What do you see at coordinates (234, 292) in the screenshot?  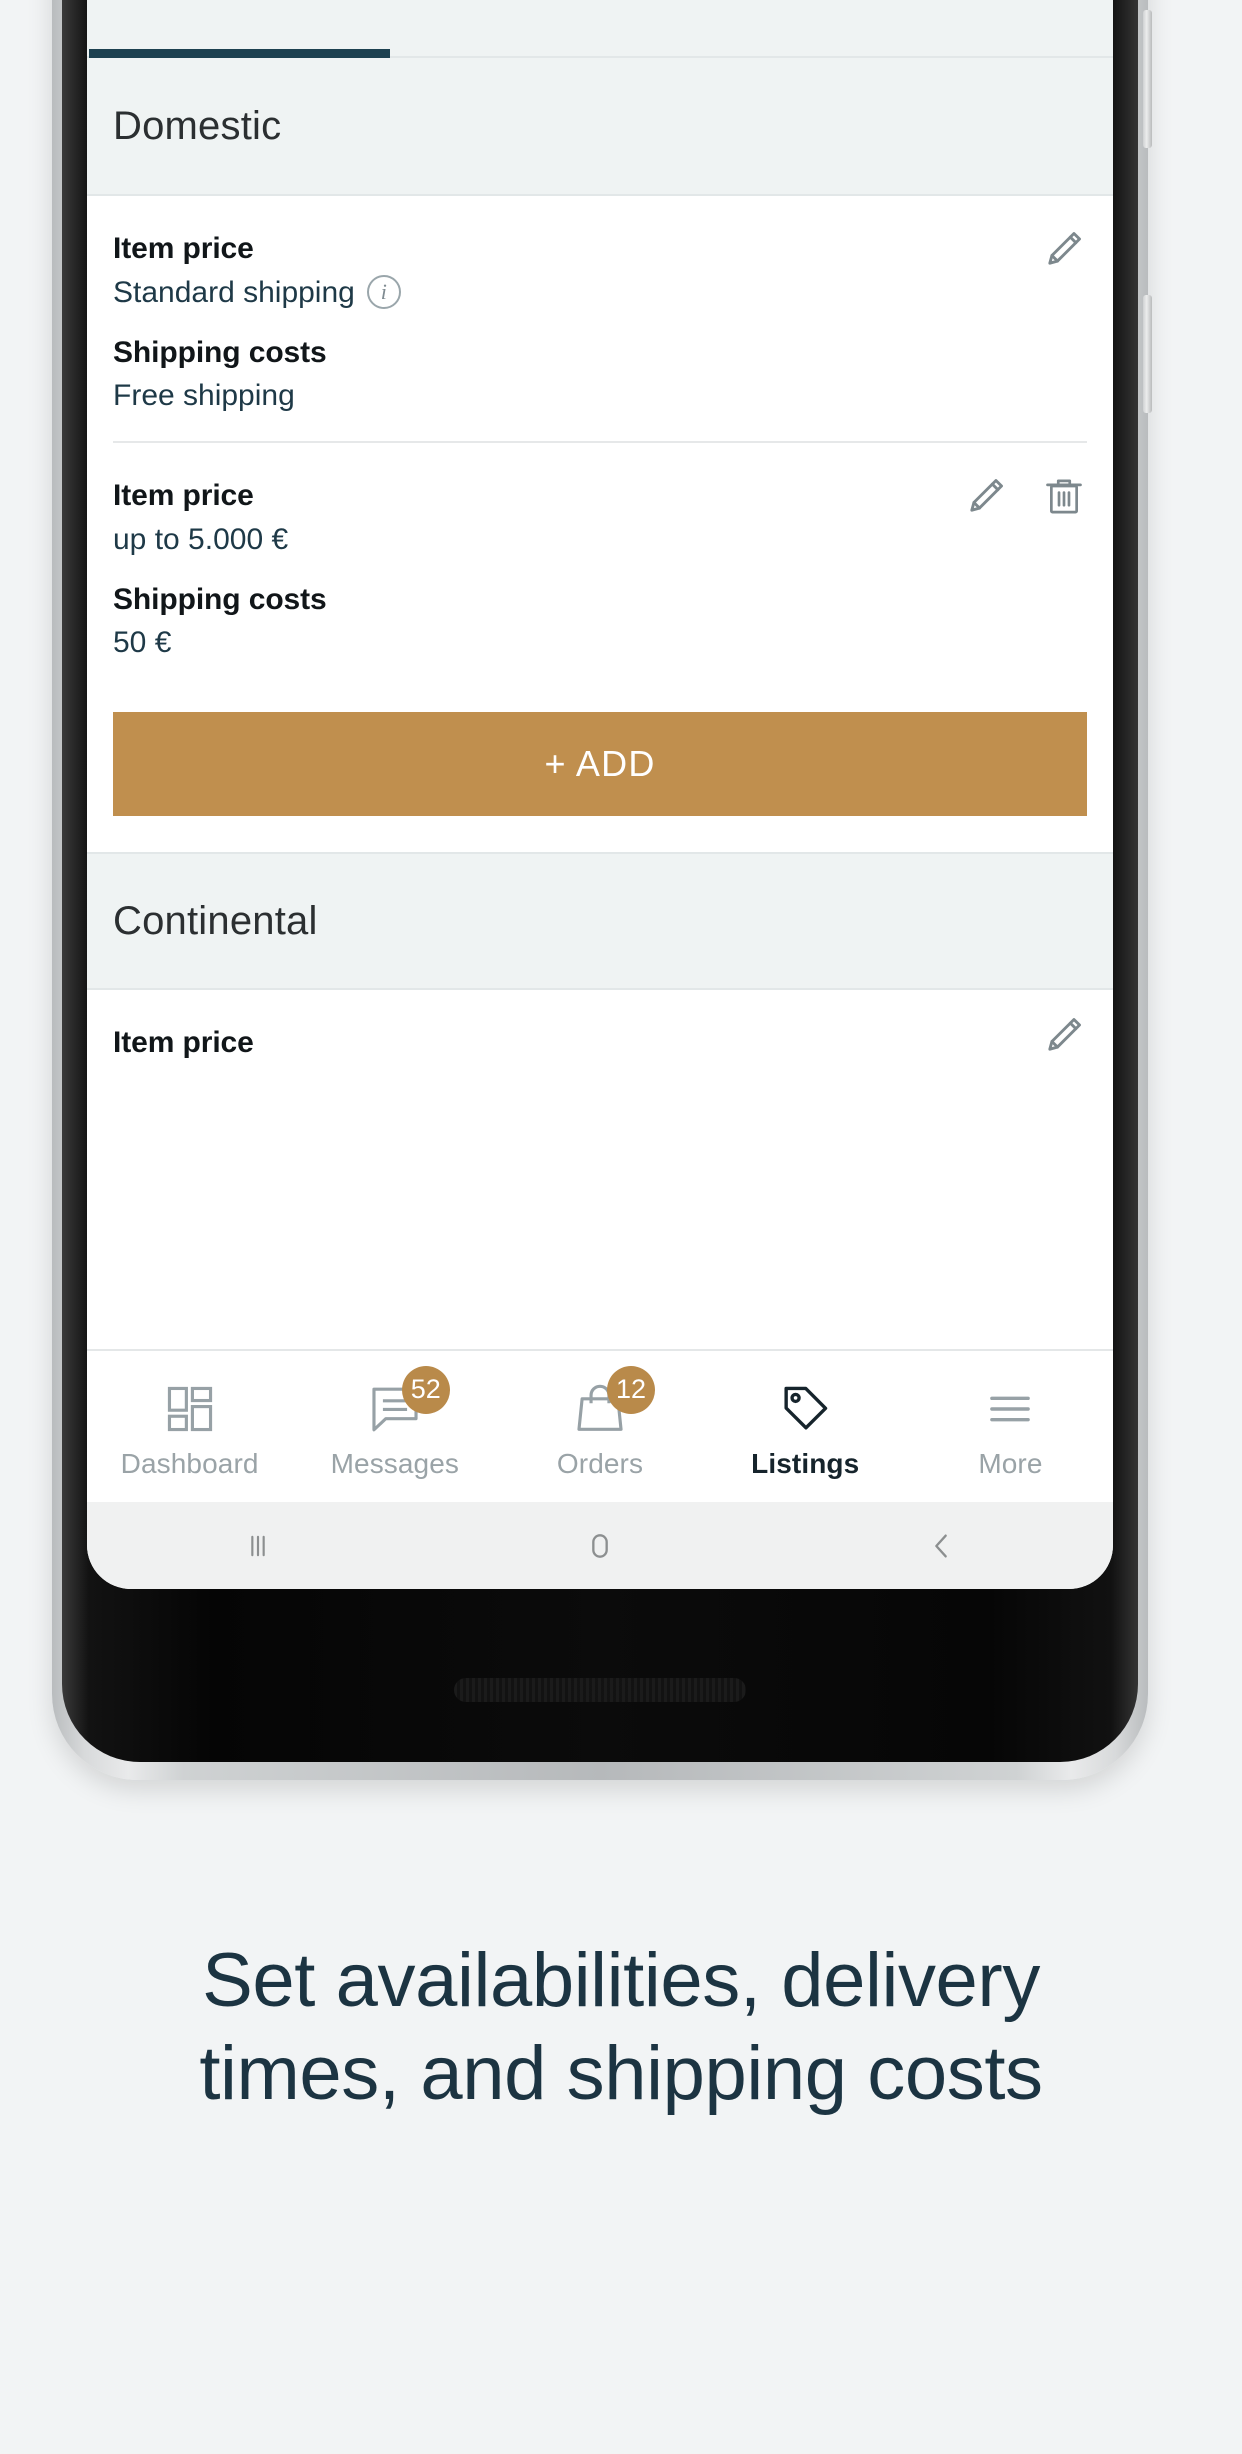 I see `item-price-value: Standard shipping` at bounding box center [234, 292].